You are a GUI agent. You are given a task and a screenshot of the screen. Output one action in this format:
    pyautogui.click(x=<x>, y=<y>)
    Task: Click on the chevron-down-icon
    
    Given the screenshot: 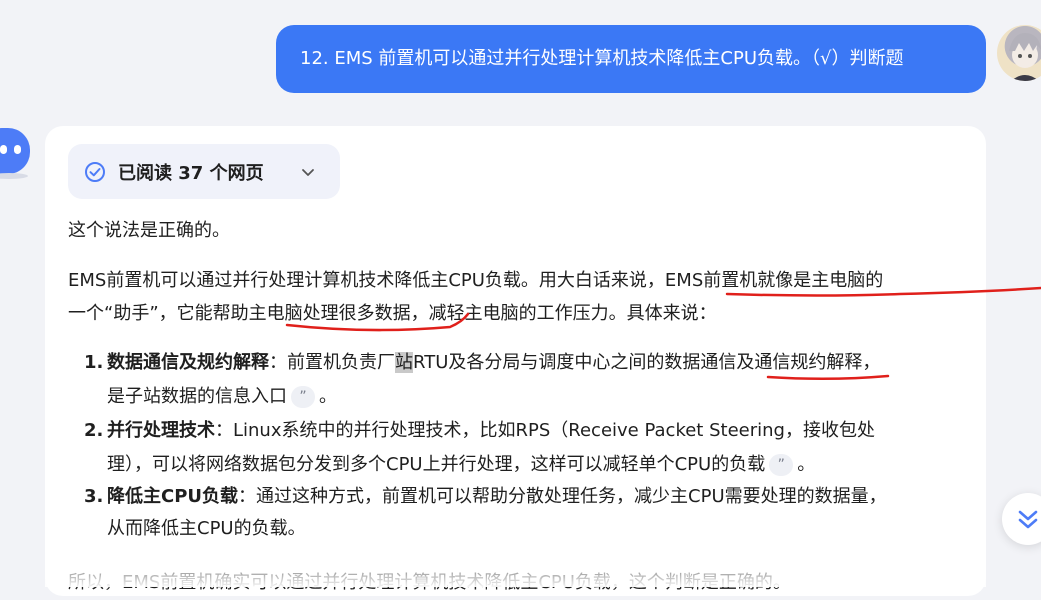 What is the action you would take?
    pyautogui.click(x=308, y=172)
    